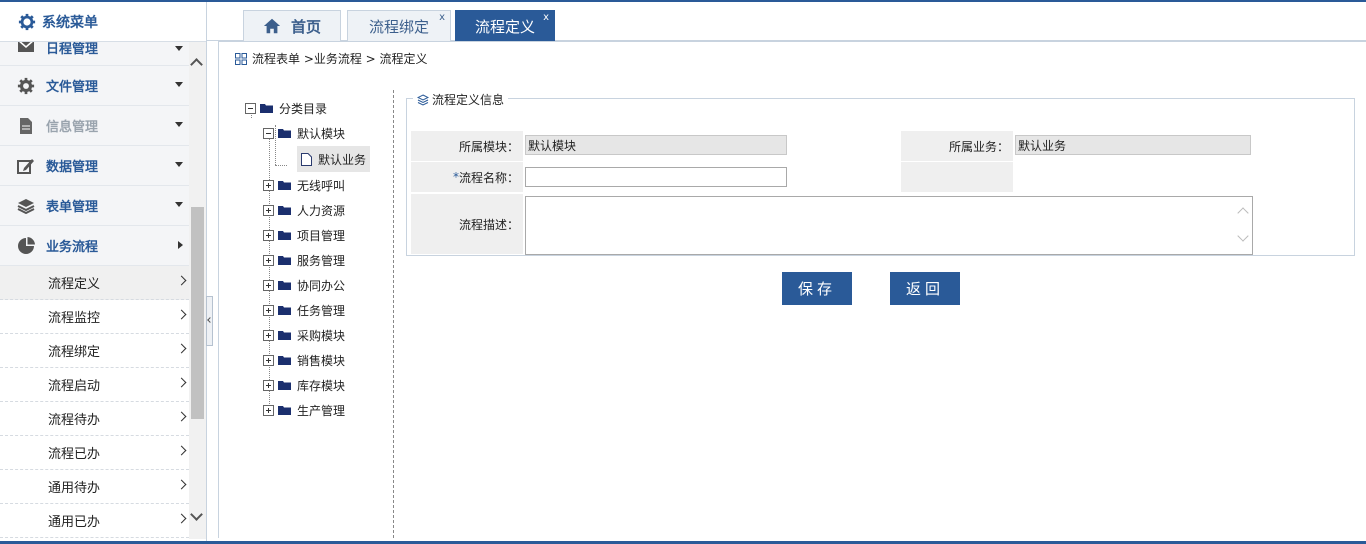 The width and height of the screenshot is (1366, 544). Describe the element at coordinates (656, 145) in the screenshot. I see `module-field: 默认模块` at that location.